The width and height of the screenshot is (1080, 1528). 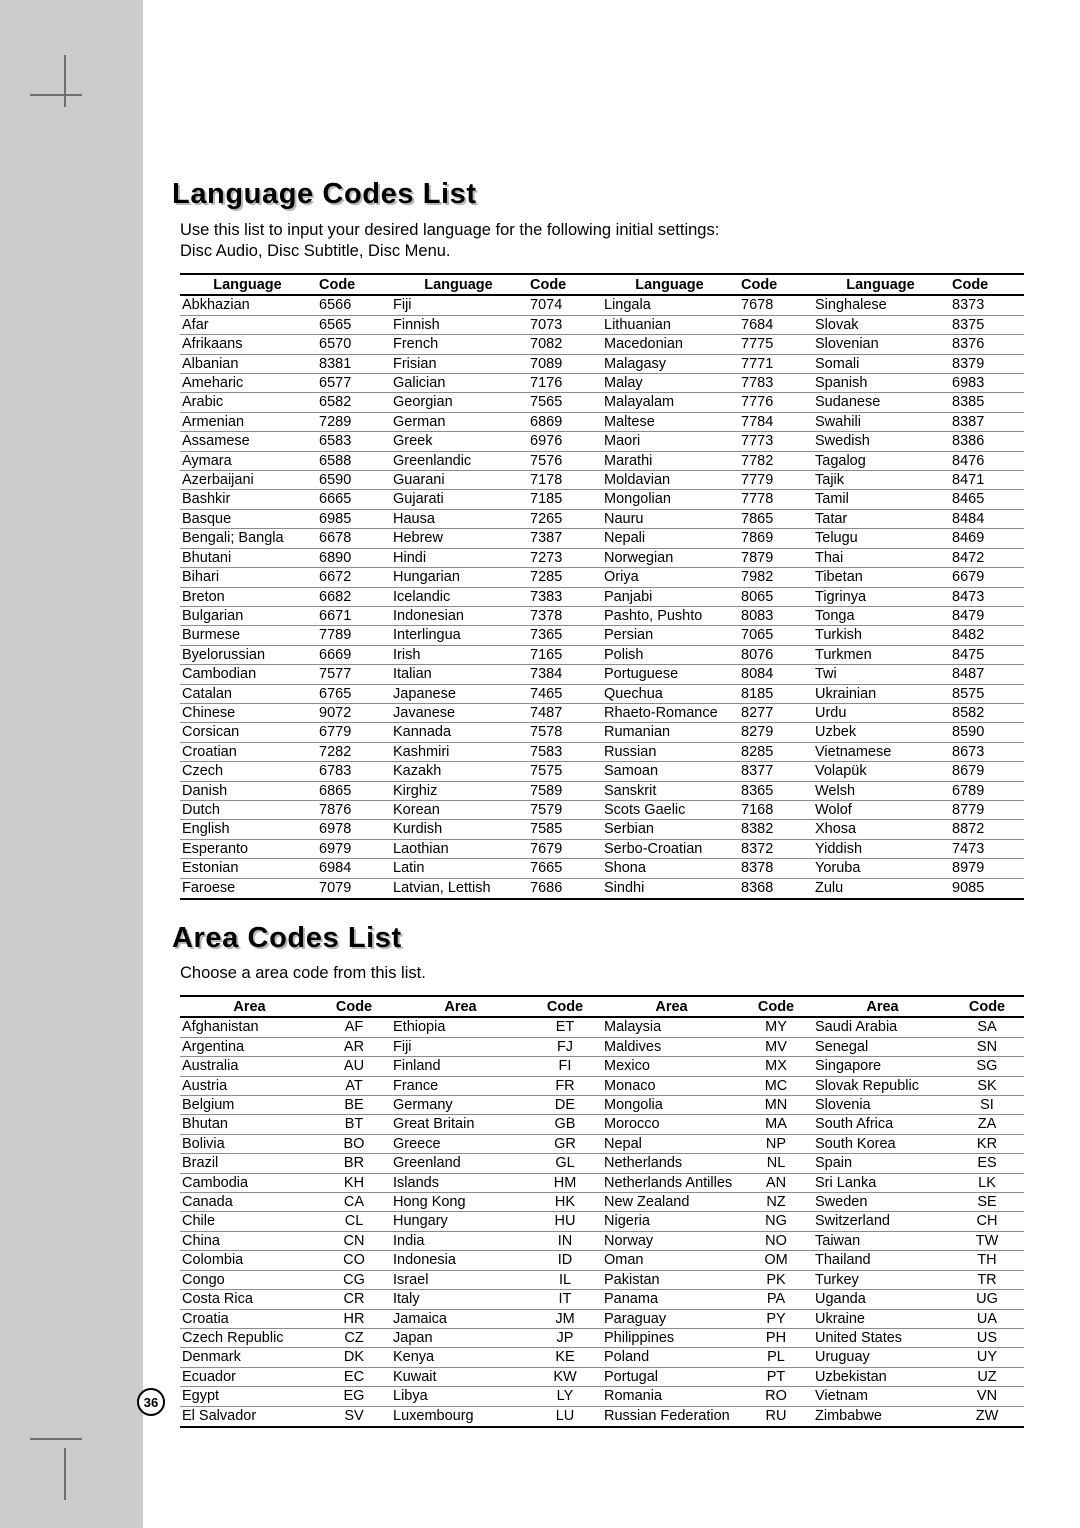 What do you see at coordinates (707, 480) in the screenshot?
I see `table-row: Moldavian 7779` at bounding box center [707, 480].